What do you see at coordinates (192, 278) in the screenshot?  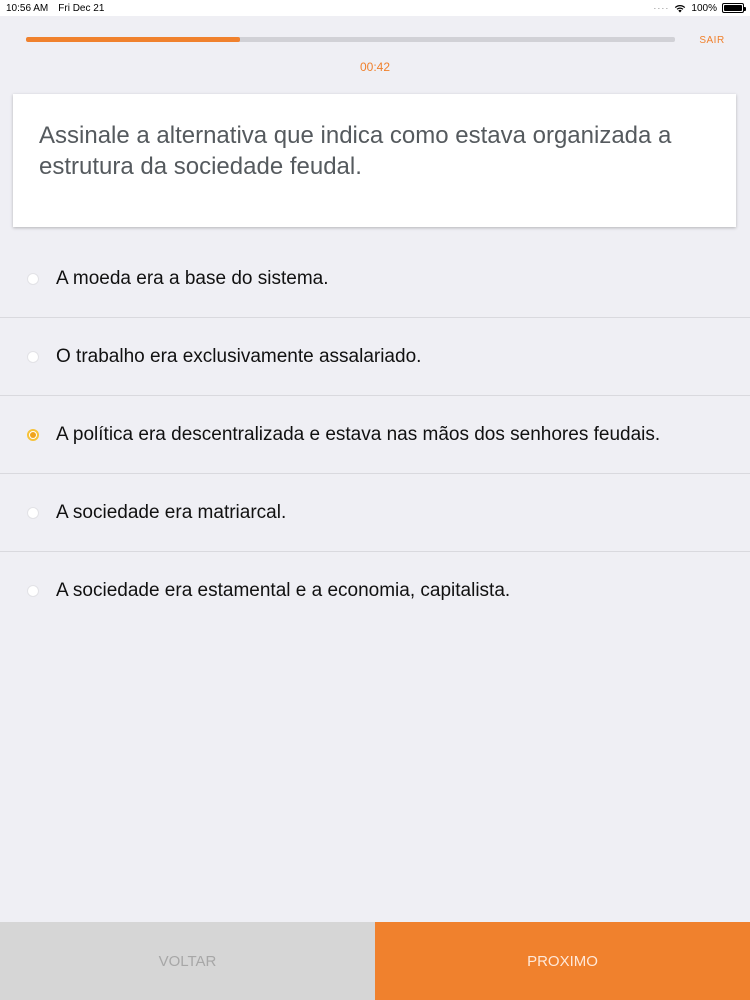 I see `answer-option-label: A moeda era a base do sistema.` at bounding box center [192, 278].